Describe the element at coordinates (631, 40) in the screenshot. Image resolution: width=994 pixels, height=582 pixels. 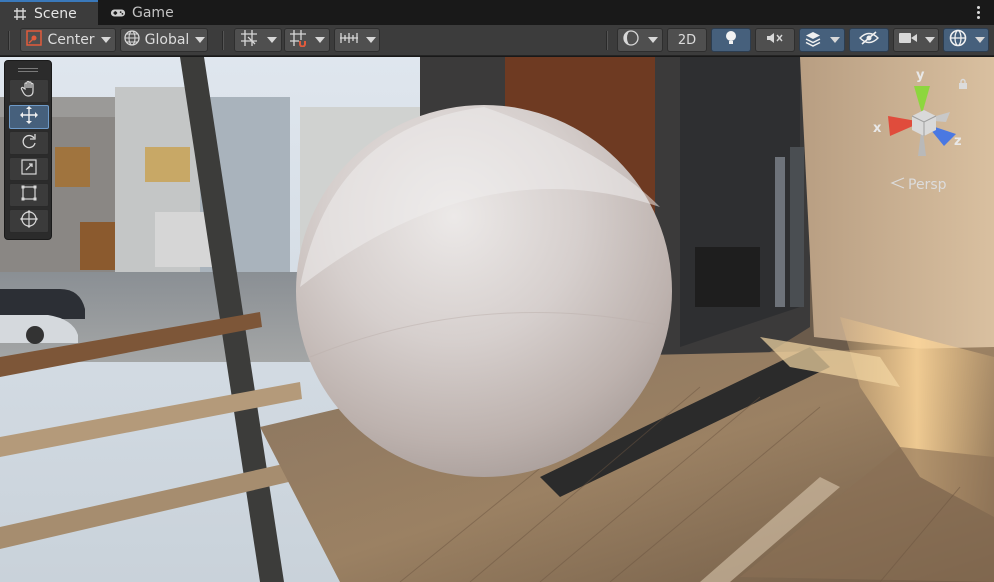
I see `shaded-sphere-icon` at that location.